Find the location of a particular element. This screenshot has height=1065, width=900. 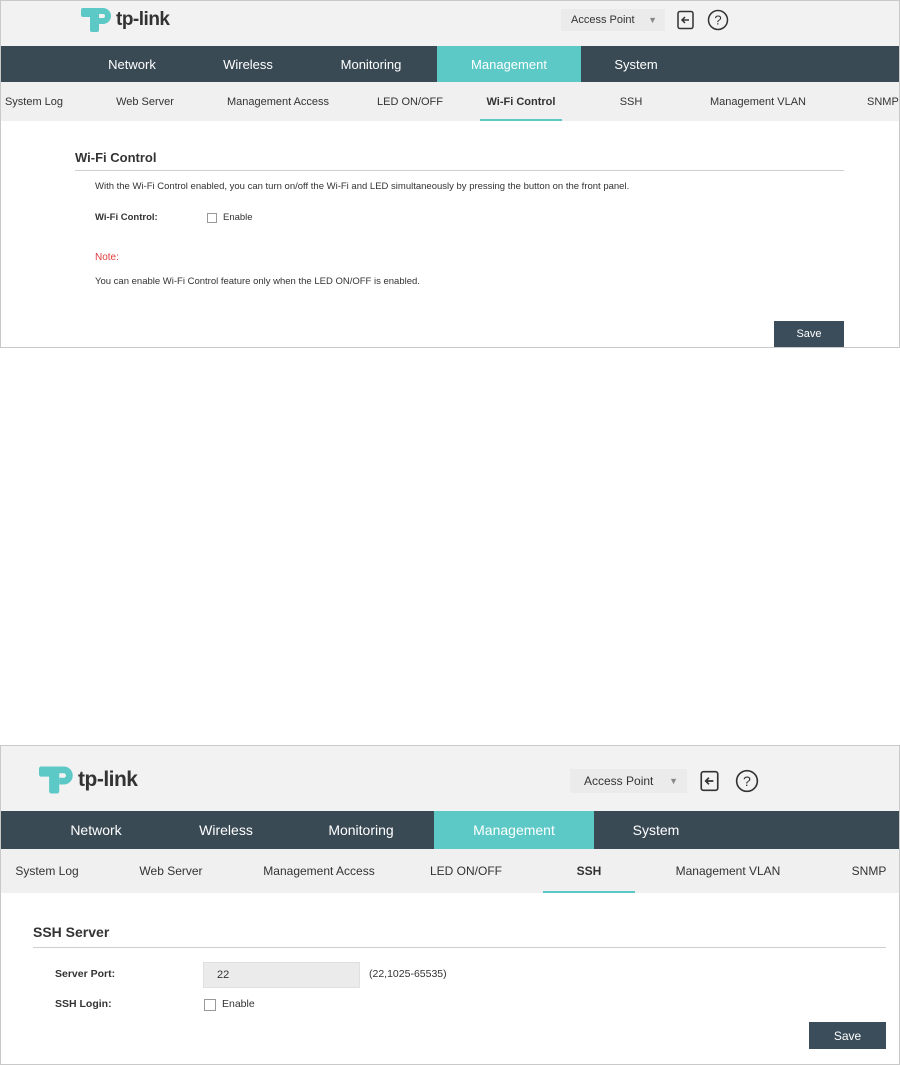

tab-wifi-control: Wi-Fi Control is located at coordinates (521, 101).